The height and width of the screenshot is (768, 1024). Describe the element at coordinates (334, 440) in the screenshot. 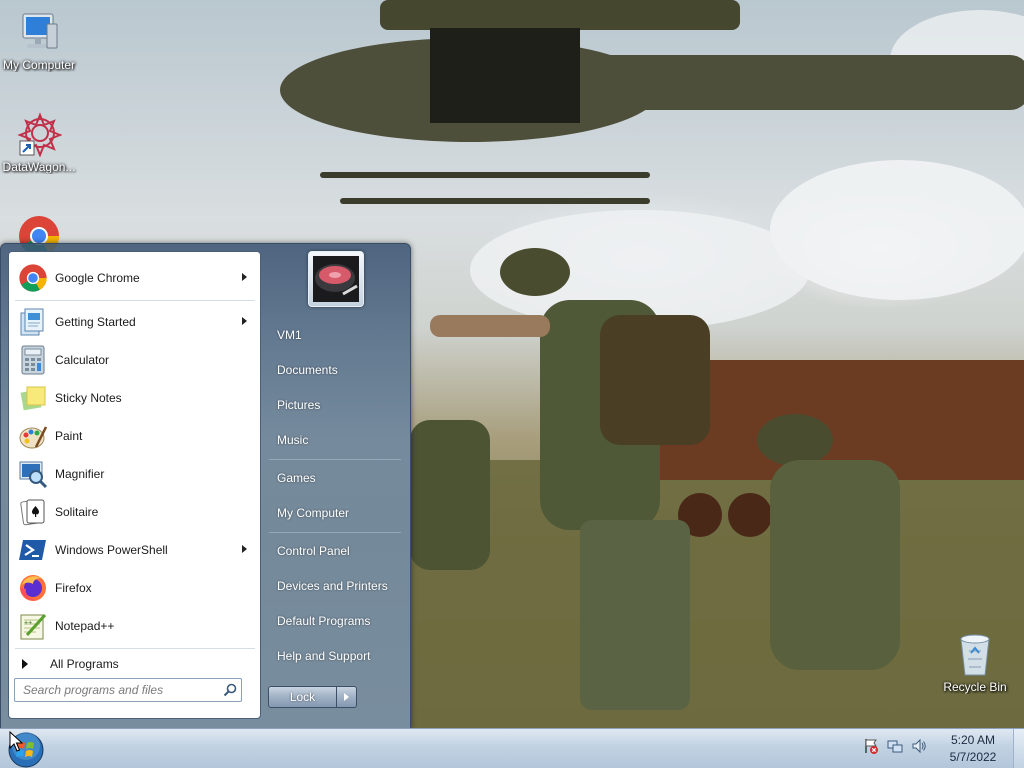

I see `start-link-music: Music` at that location.